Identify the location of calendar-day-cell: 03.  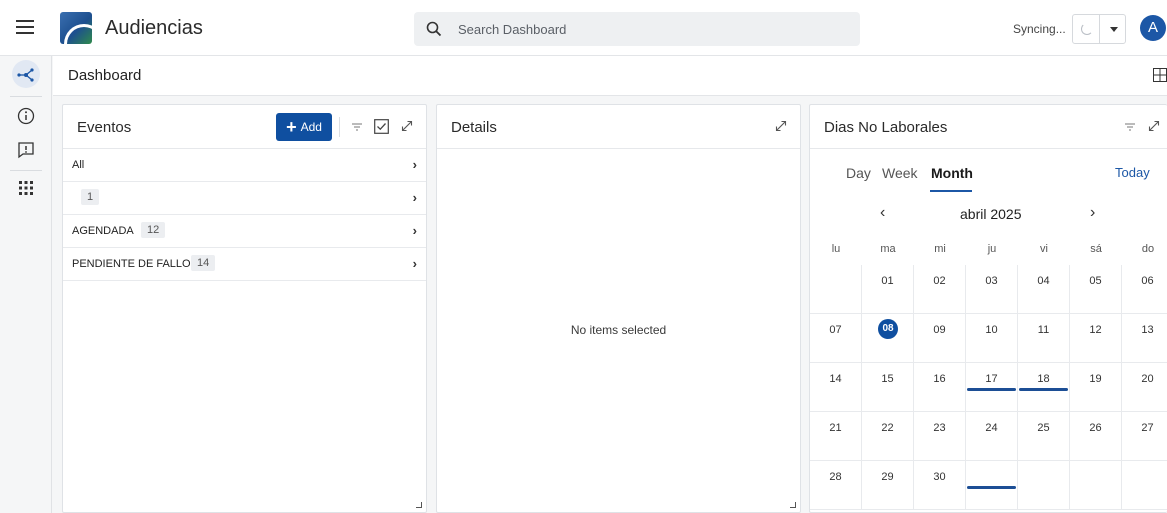
(992, 289).